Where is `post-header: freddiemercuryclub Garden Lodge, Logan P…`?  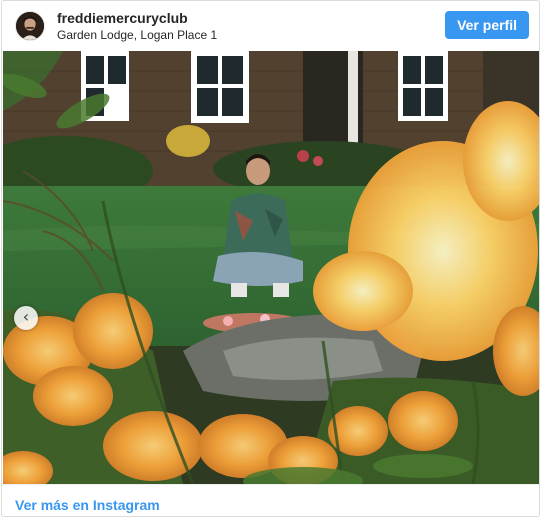
post-header: freddiemercuryclub Garden Lodge, Logan P… is located at coordinates (270, 26).